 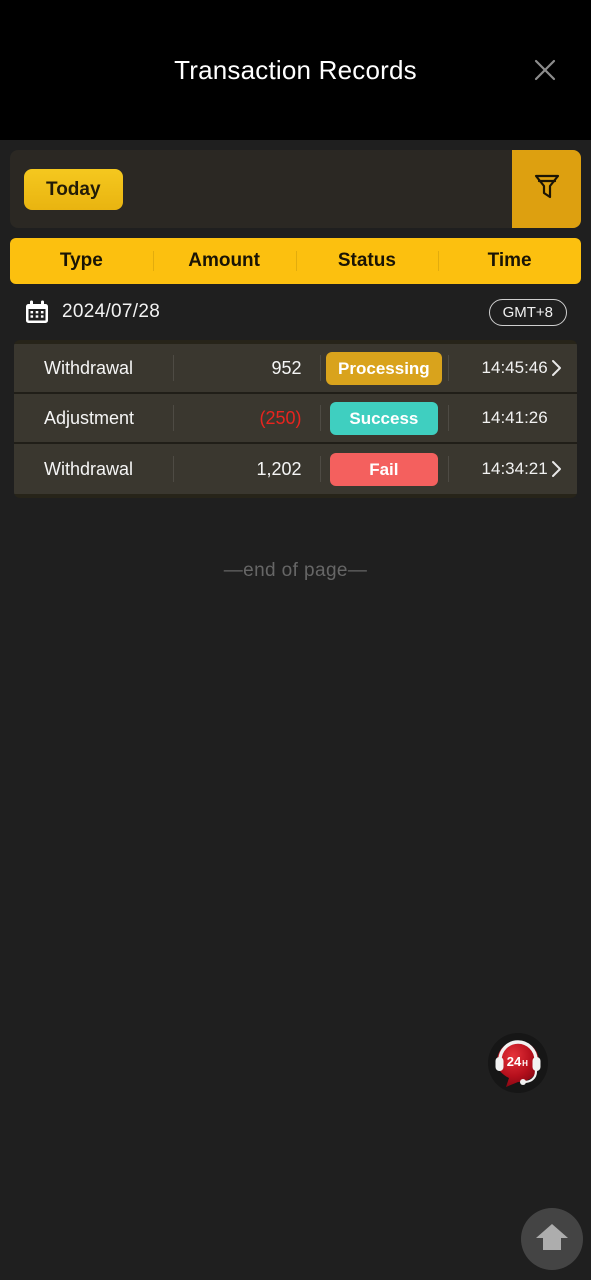 What do you see at coordinates (246, 469) in the screenshot?
I see `cell-amount: 1,202` at bounding box center [246, 469].